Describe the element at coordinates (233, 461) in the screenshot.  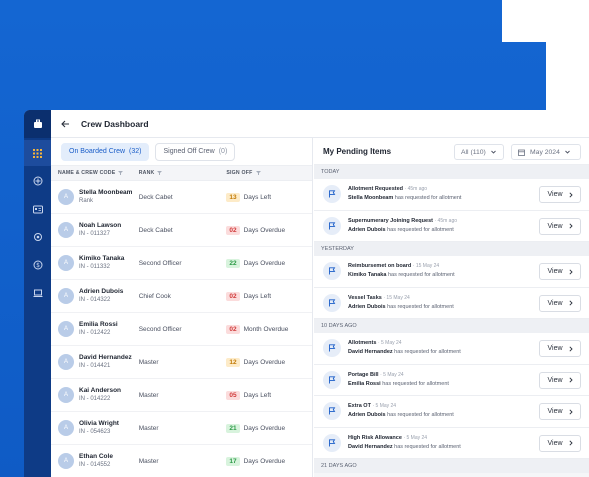
I see `days-badge: 17` at that location.